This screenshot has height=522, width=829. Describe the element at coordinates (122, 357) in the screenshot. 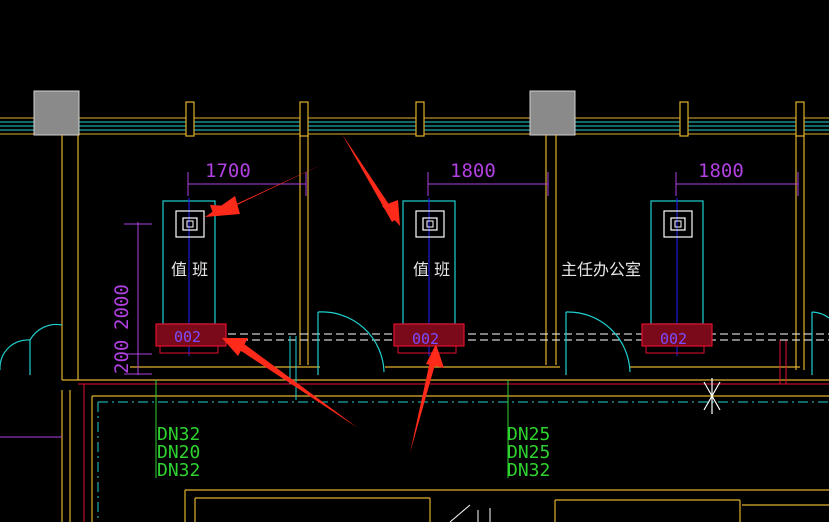

I see `dimension-200: 200` at that location.